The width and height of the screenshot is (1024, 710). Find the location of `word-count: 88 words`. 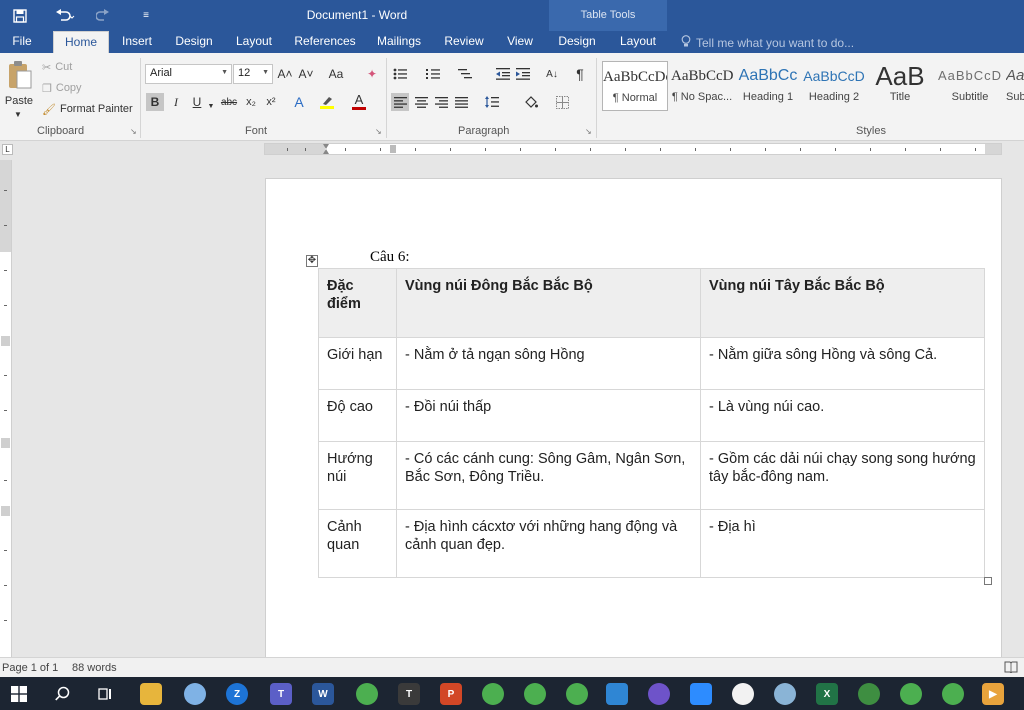

word-count: 88 words is located at coordinates (94, 668).